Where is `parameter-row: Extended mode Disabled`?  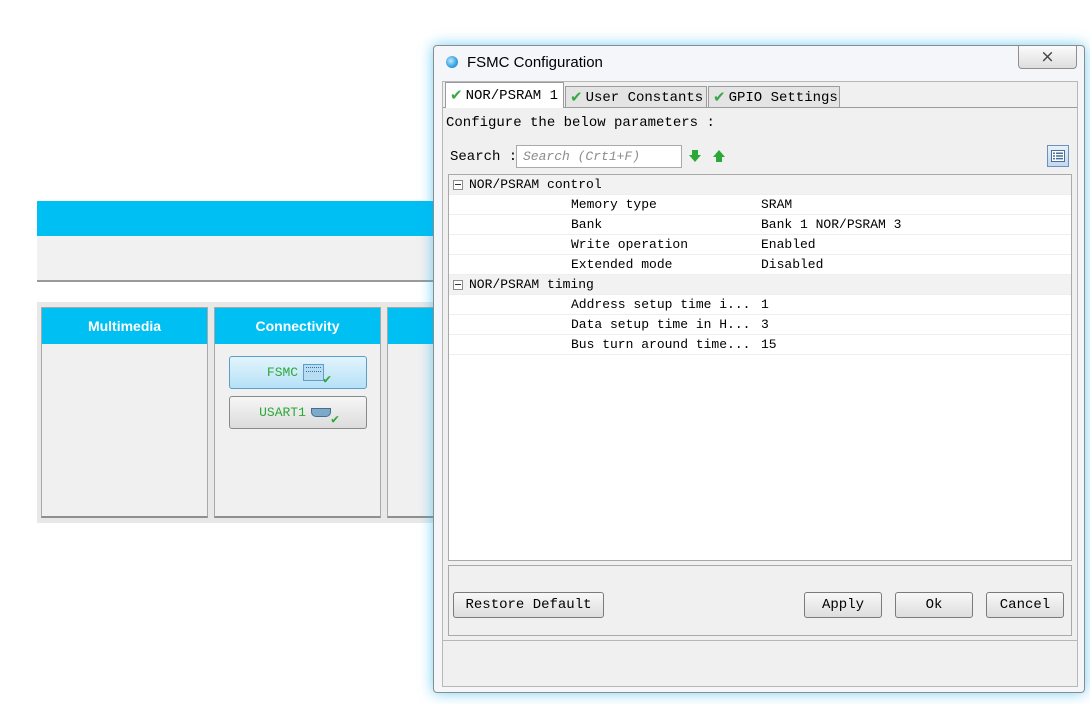 parameter-row: Extended mode Disabled is located at coordinates (760, 265).